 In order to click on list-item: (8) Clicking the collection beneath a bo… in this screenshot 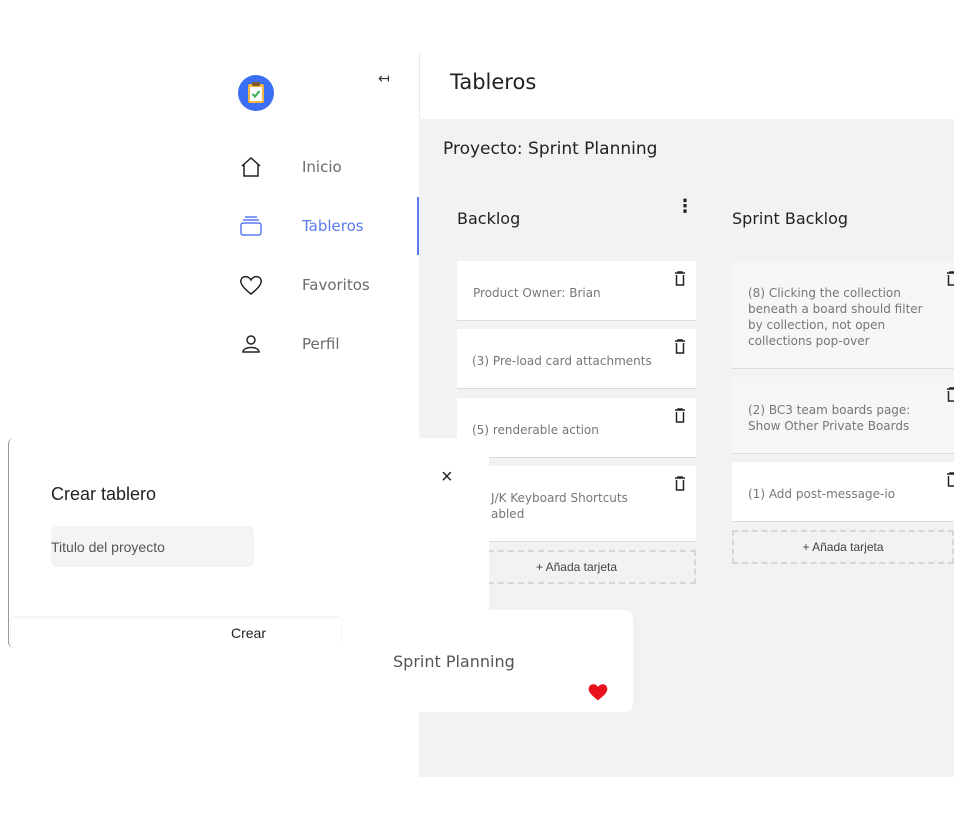, I will do `click(843, 315)`.